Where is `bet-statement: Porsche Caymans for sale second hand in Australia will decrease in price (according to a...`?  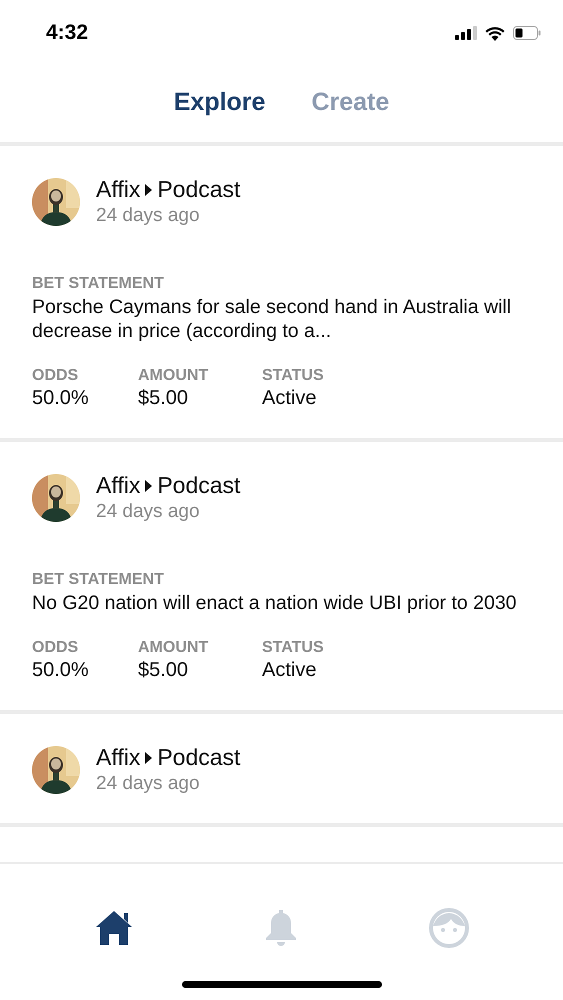
bet-statement: Porsche Caymans for sale second hand in Australia will decrease in price (according to a... is located at coordinates (272, 319).